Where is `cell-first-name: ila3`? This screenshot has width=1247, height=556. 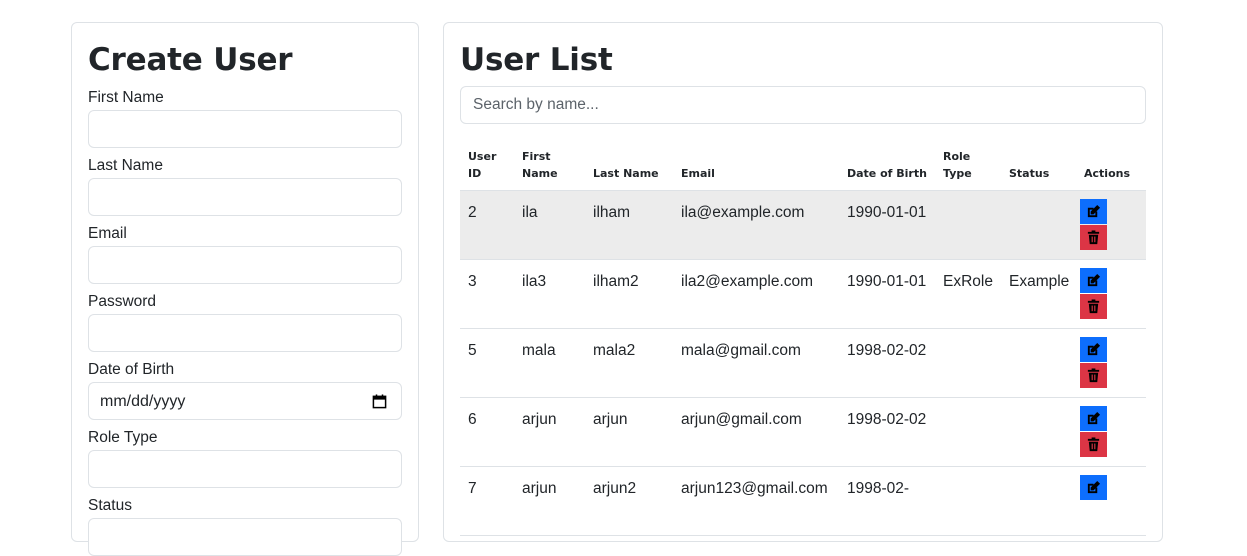 cell-first-name: ila3 is located at coordinates (549, 294).